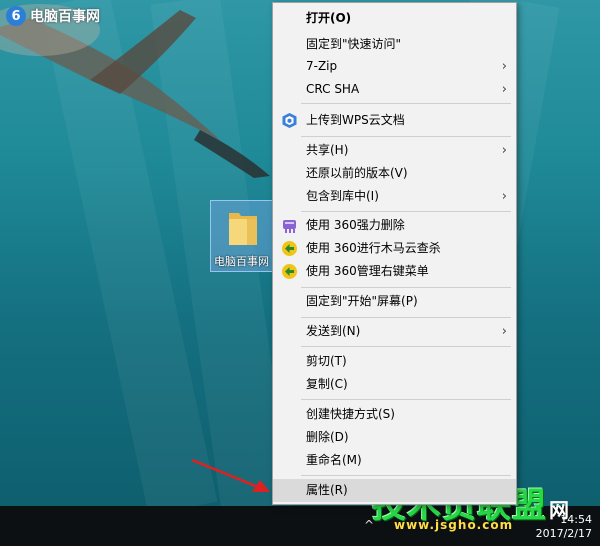 Image resolution: width=600 pixels, height=546 pixels. Describe the element at coordinates (454, 525) in the screenshot. I see `watermark-jsgho-url: www.jsgho.com` at that location.